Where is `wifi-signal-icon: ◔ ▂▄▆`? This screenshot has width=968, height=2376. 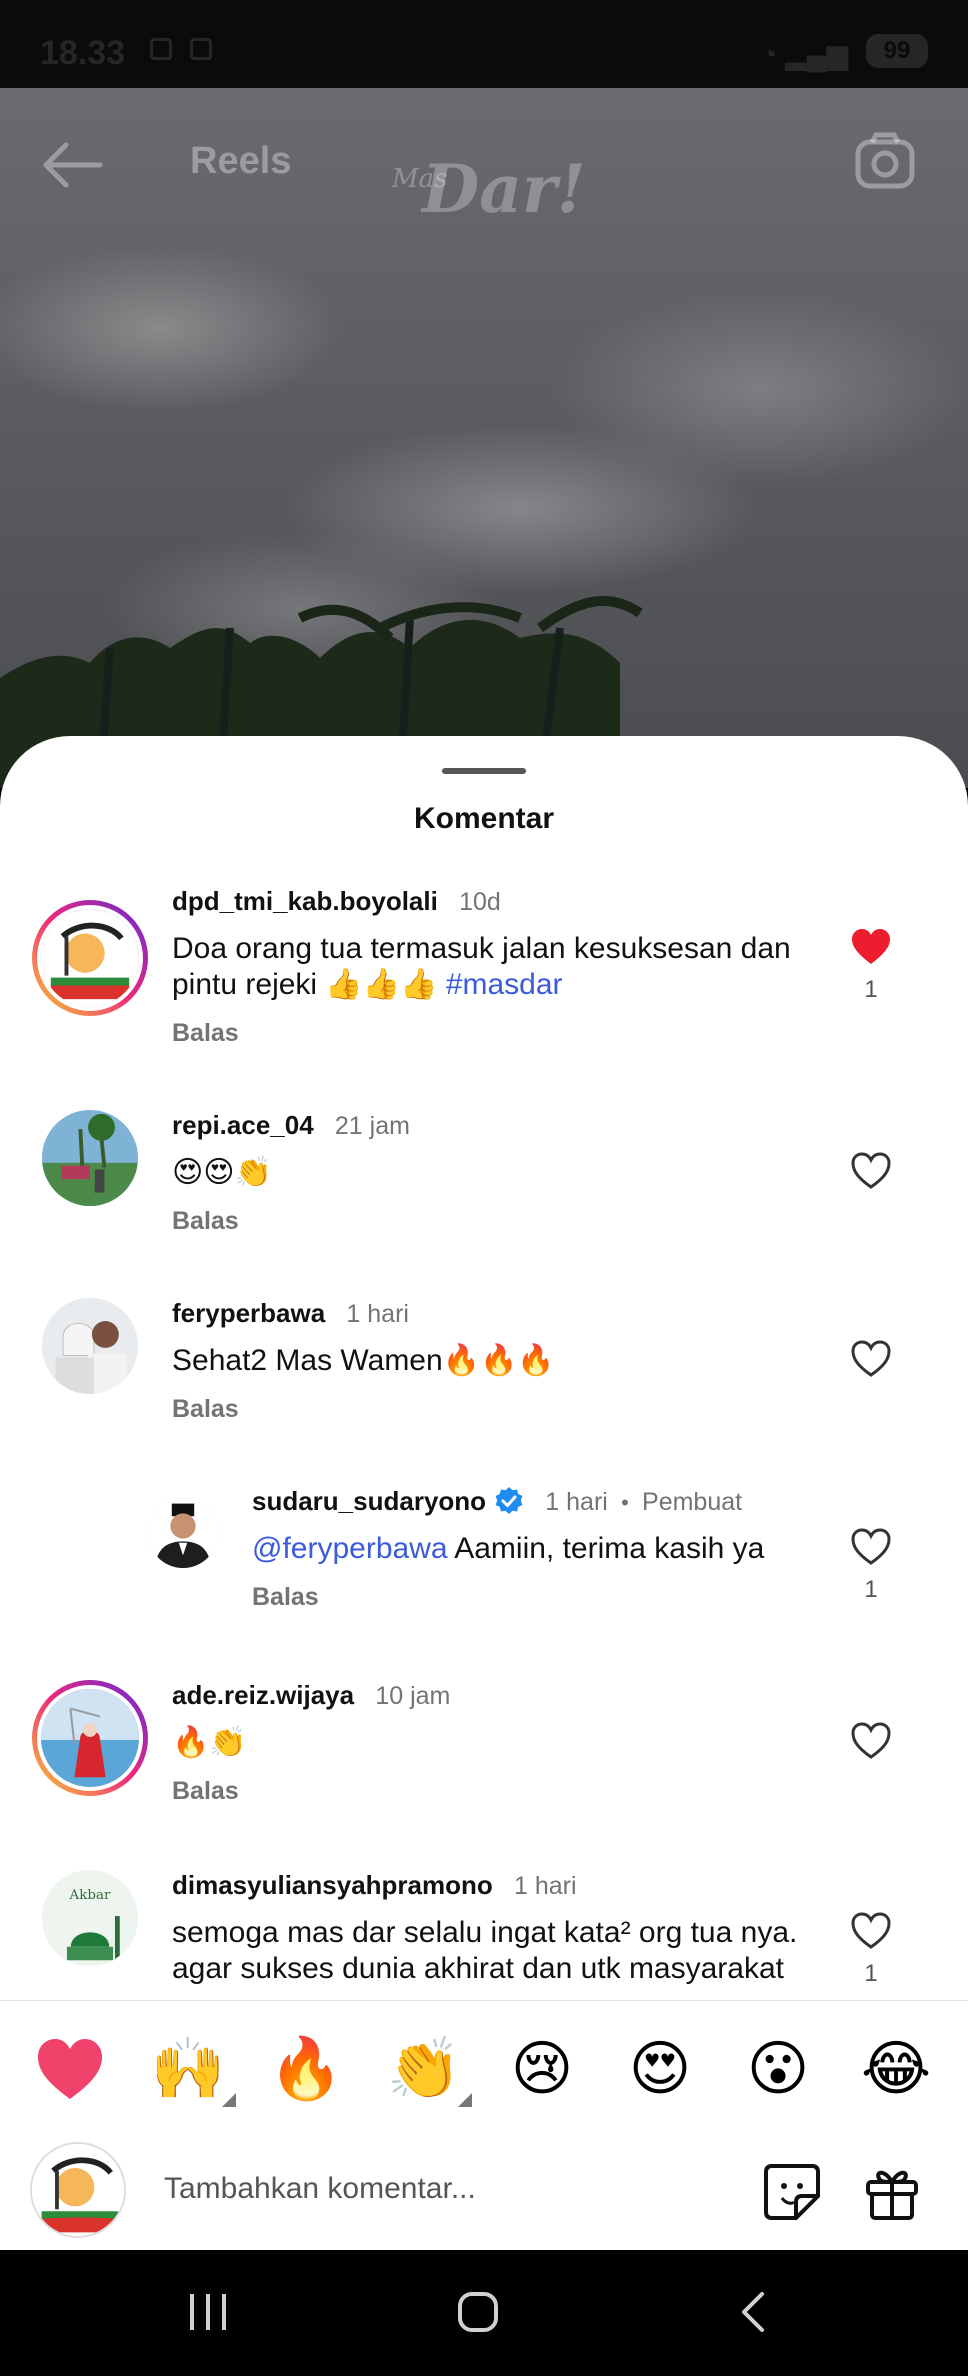 wifi-signal-icon: ◔ ▂▄▆ is located at coordinates (804, 54).